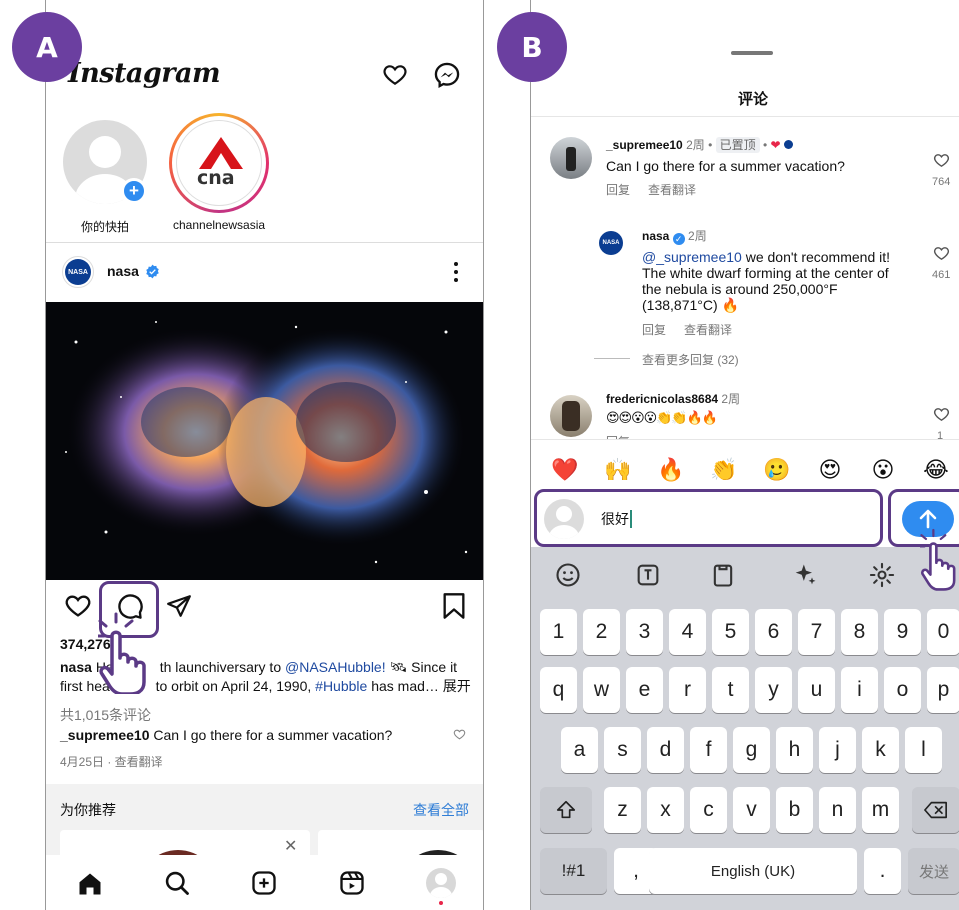 This screenshot has height=910, width=959. I want to click on emoji-reaction: ❤️, so click(565, 470).